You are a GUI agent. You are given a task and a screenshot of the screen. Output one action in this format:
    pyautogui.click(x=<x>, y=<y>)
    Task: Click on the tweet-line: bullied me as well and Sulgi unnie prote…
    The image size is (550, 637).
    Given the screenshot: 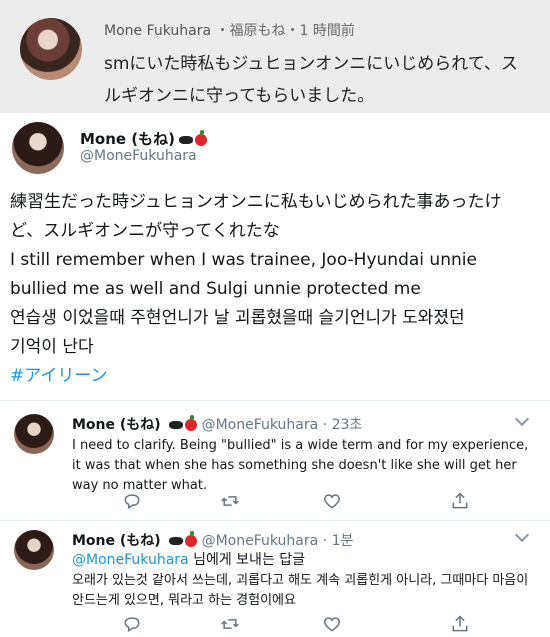 What is the action you would take?
    pyautogui.click(x=215, y=289)
    